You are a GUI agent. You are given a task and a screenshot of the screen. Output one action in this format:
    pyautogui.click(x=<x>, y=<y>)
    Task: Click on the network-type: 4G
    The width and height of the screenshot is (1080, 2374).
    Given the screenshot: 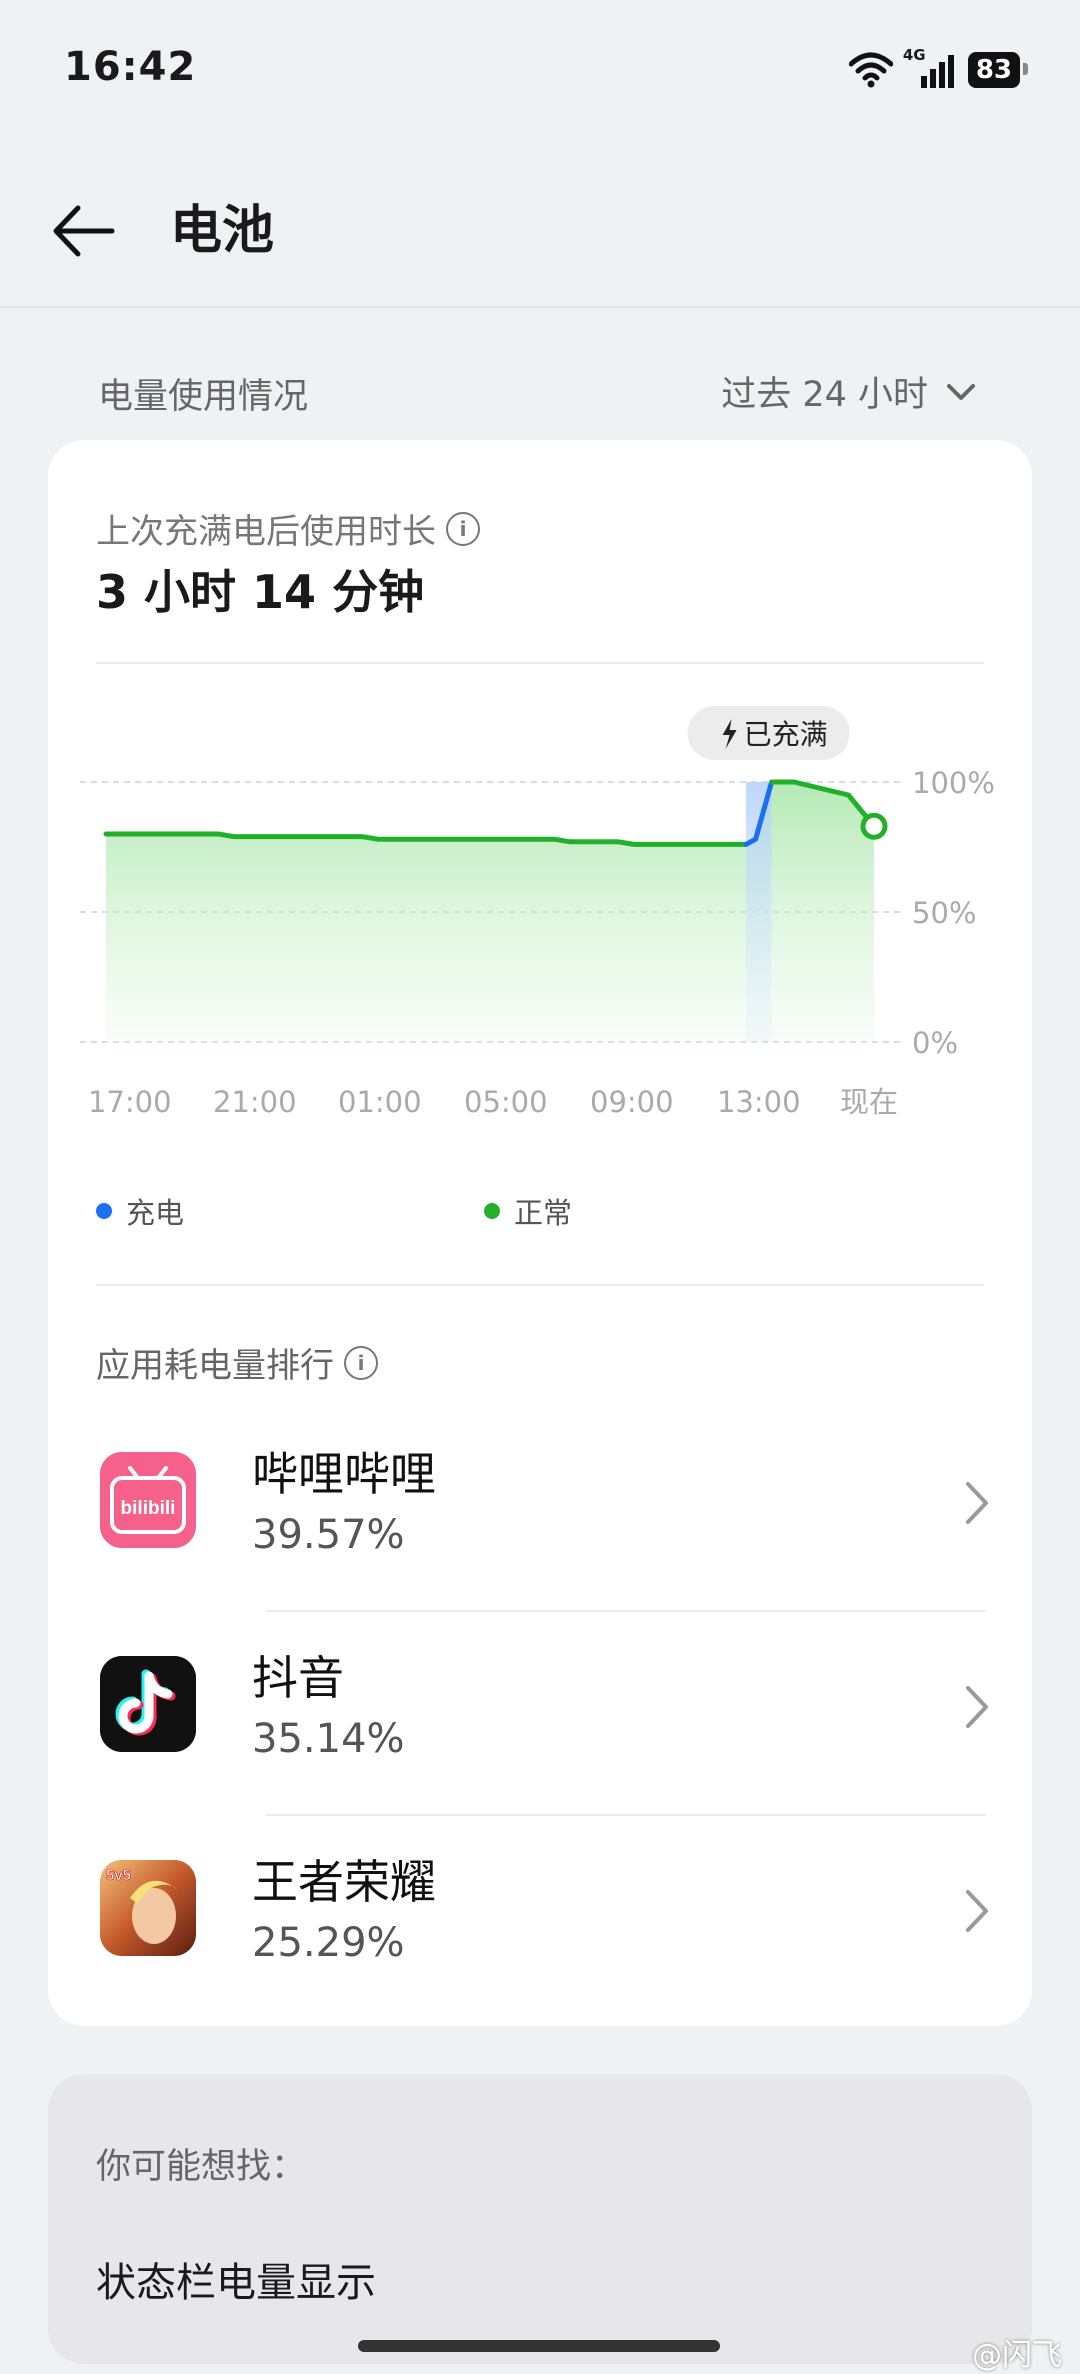 What is the action you would take?
    pyautogui.click(x=914, y=55)
    